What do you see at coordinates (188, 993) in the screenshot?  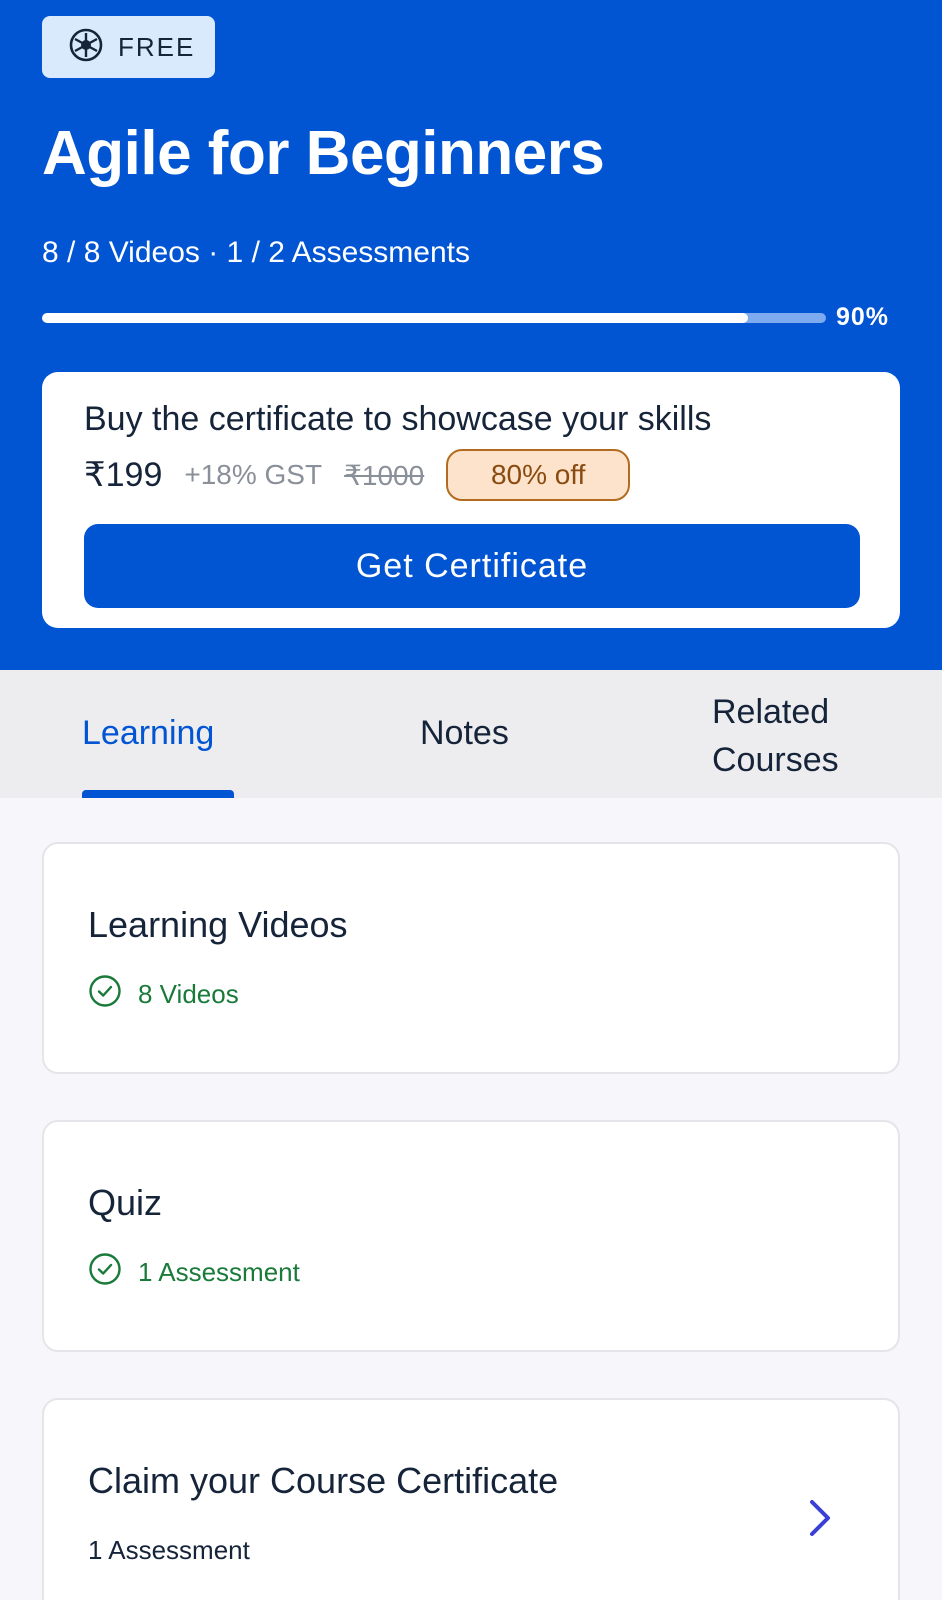 I see `learning-videos-count: 8 Videos` at bounding box center [188, 993].